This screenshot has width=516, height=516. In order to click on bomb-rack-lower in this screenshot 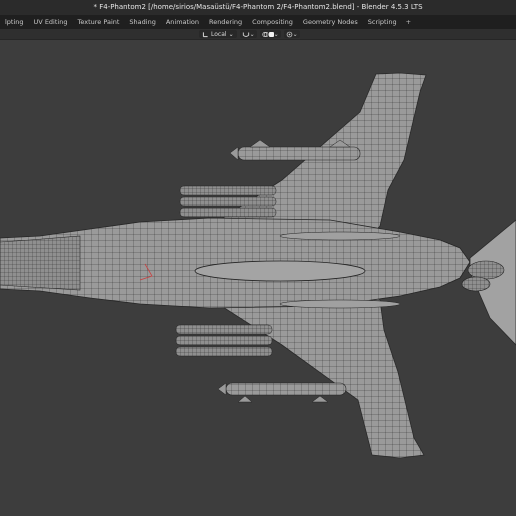, I will do `click(224, 340)`.